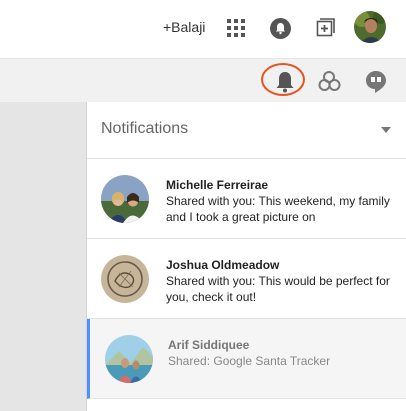  What do you see at coordinates (145, 128) in the screenshot?
I see `notifications-title: Notifications` at bounding box center [145, 128].